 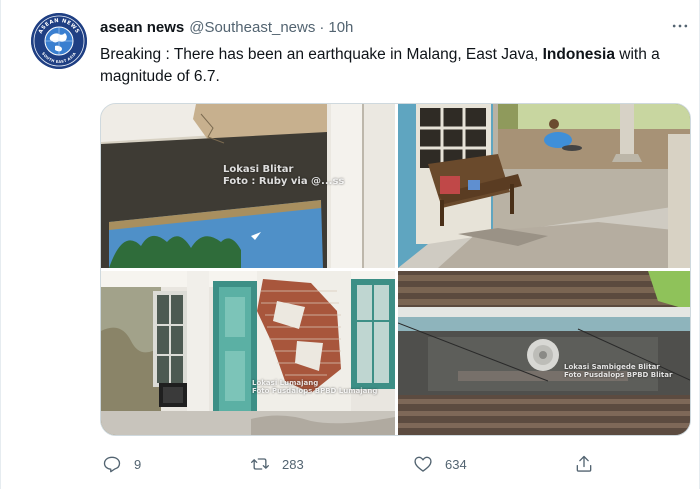 What do you see at coordinates (440, 464) in the screenshot?
I see `like-button: 634` at bounding box center [440, 464].